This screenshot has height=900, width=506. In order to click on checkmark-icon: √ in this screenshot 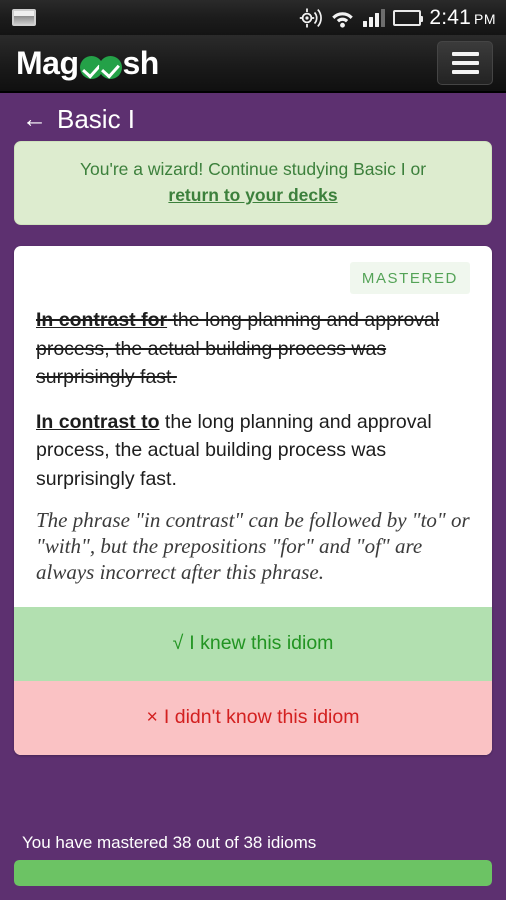, I will do `click(178, 643)`.